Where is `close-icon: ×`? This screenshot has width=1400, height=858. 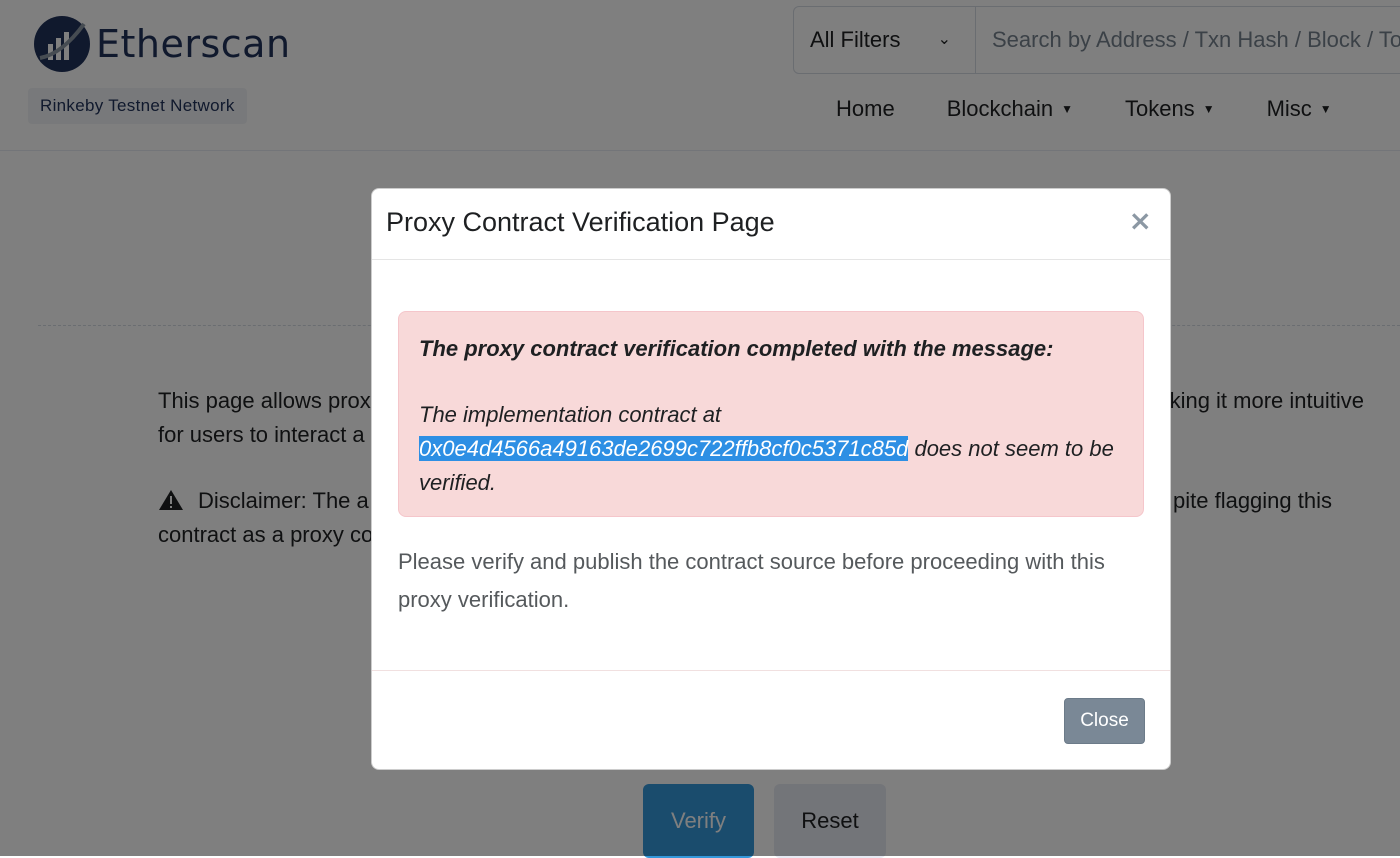
close-icon: × is located at coordinates (1140, 220).